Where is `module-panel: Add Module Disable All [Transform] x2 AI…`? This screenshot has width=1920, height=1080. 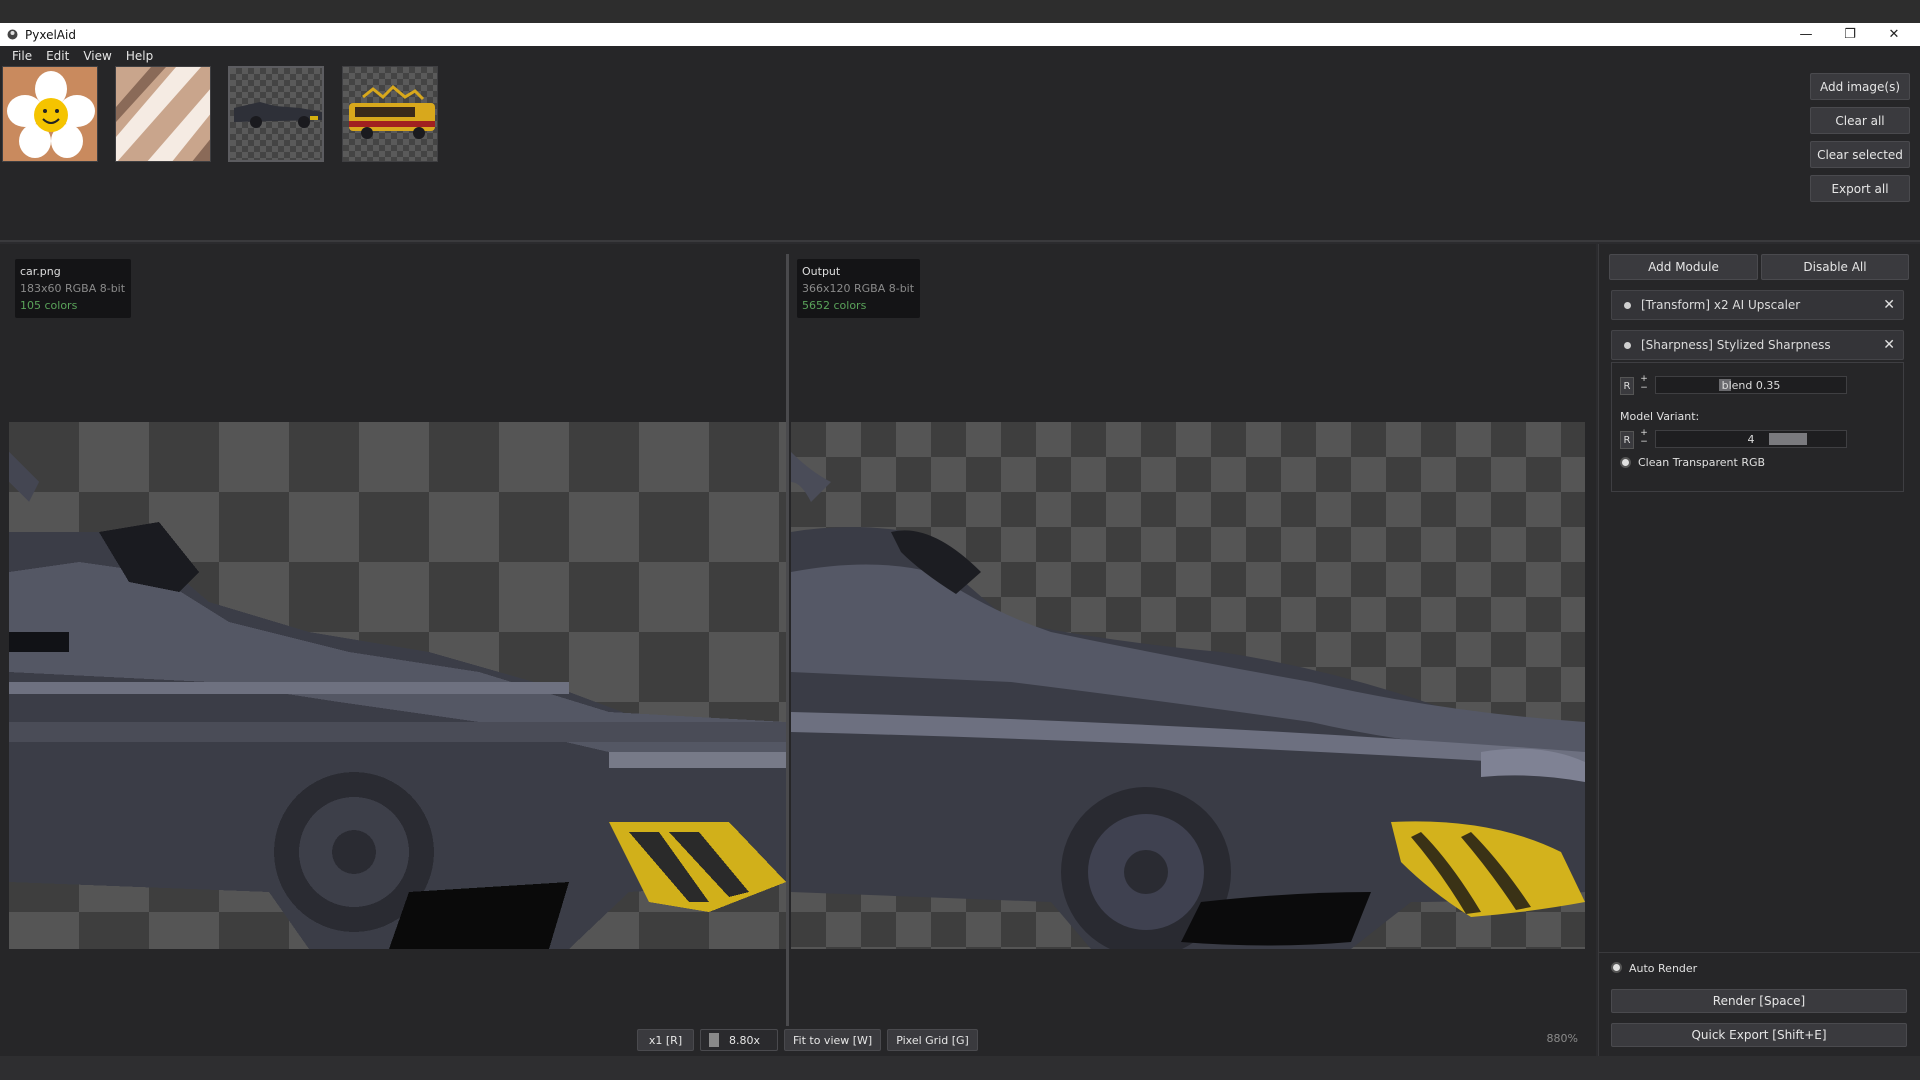
module-panel: Add Module Disable All [Transform] x2 AI… is located at coordinates (1759, 650).